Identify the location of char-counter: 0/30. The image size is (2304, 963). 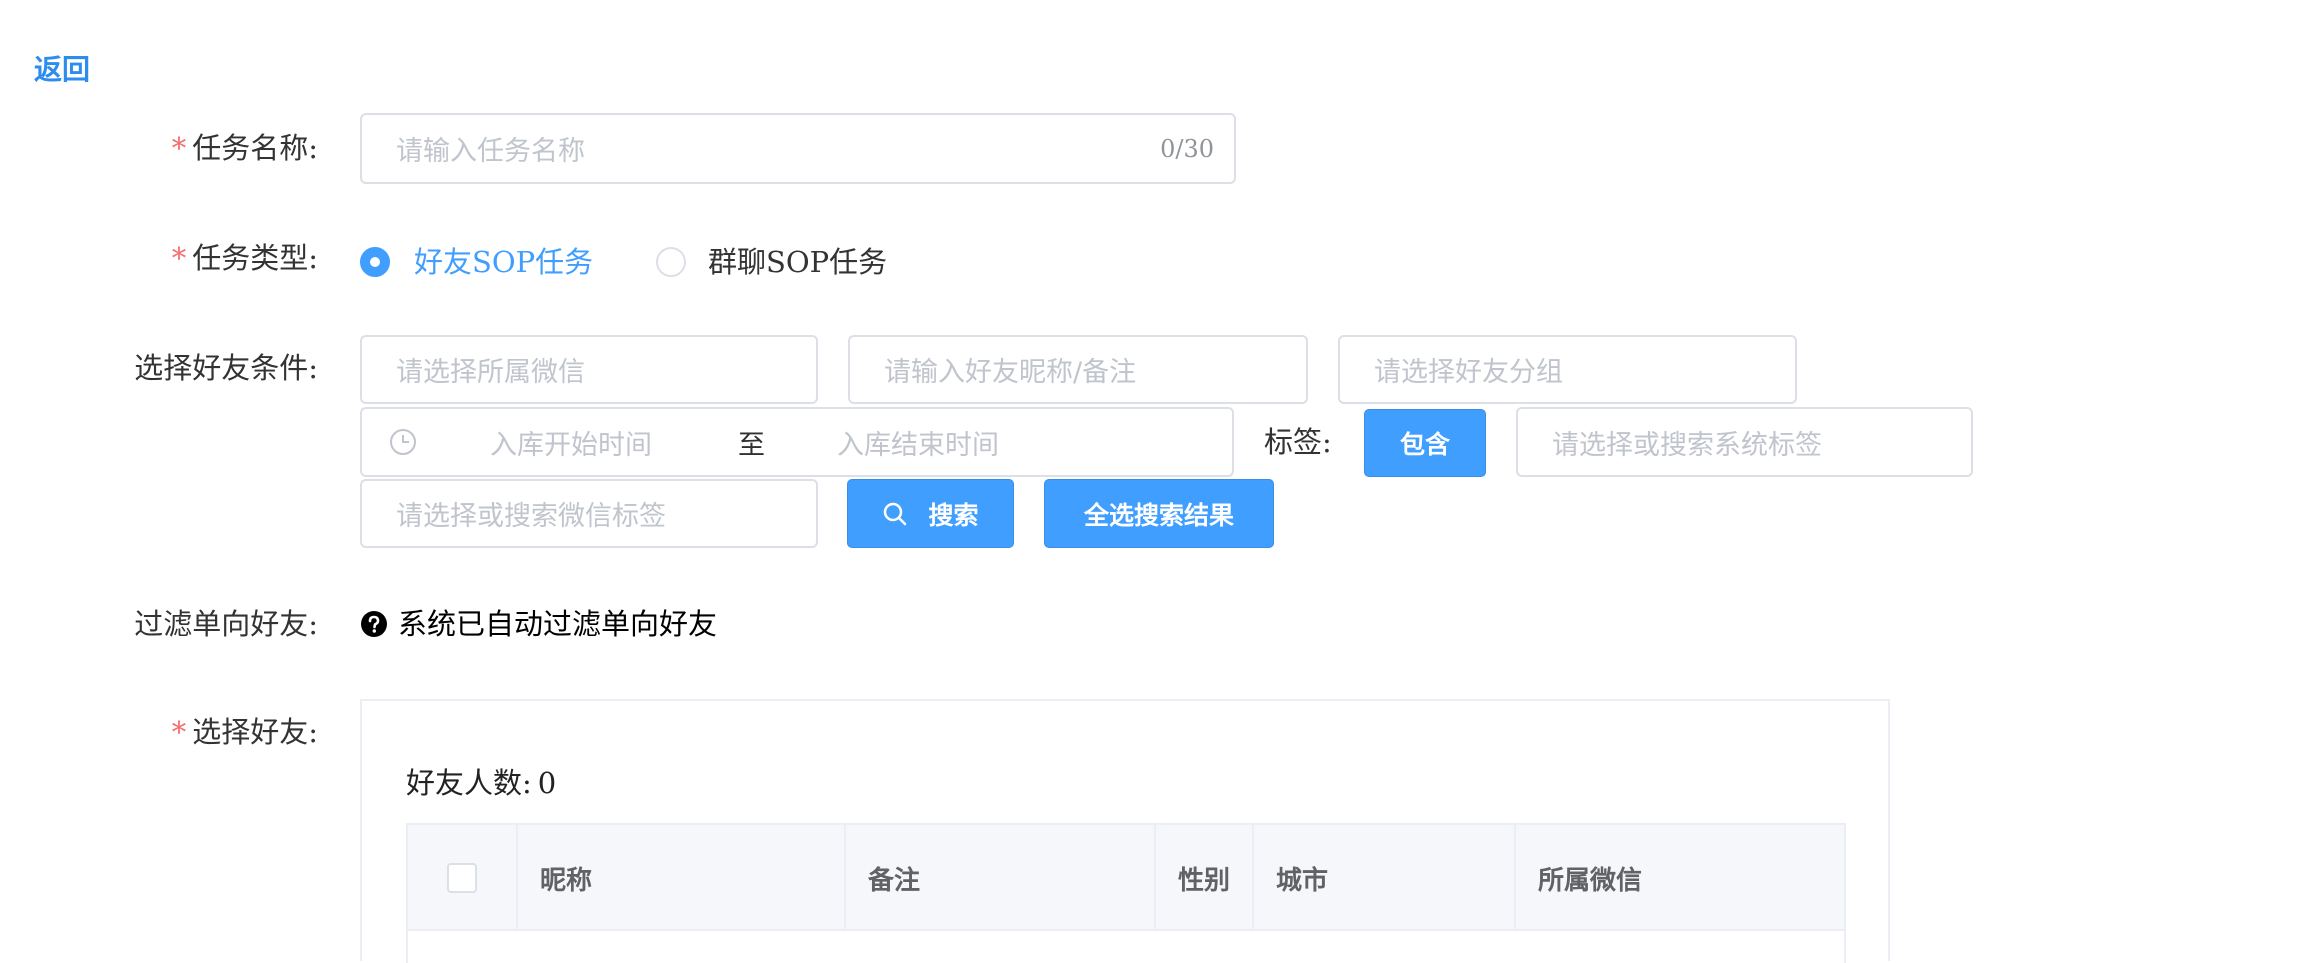
(1187, 148).